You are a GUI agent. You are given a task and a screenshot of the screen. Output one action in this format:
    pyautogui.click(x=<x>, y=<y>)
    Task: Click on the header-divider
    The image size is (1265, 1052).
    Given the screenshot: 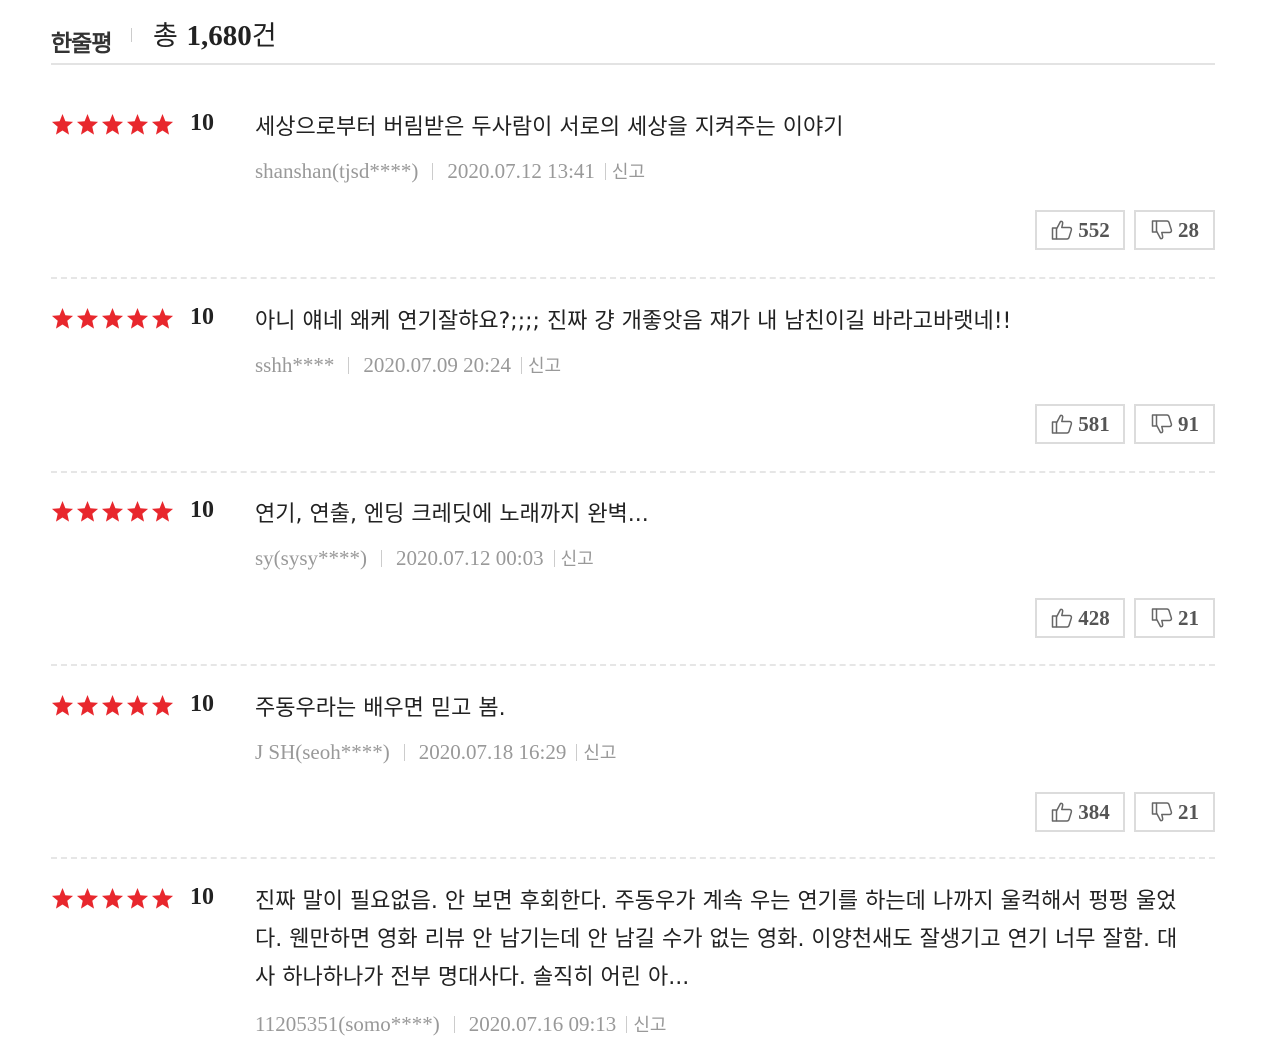 What is the action you would take?
    pyautogui.click(x=131, y=35)
    